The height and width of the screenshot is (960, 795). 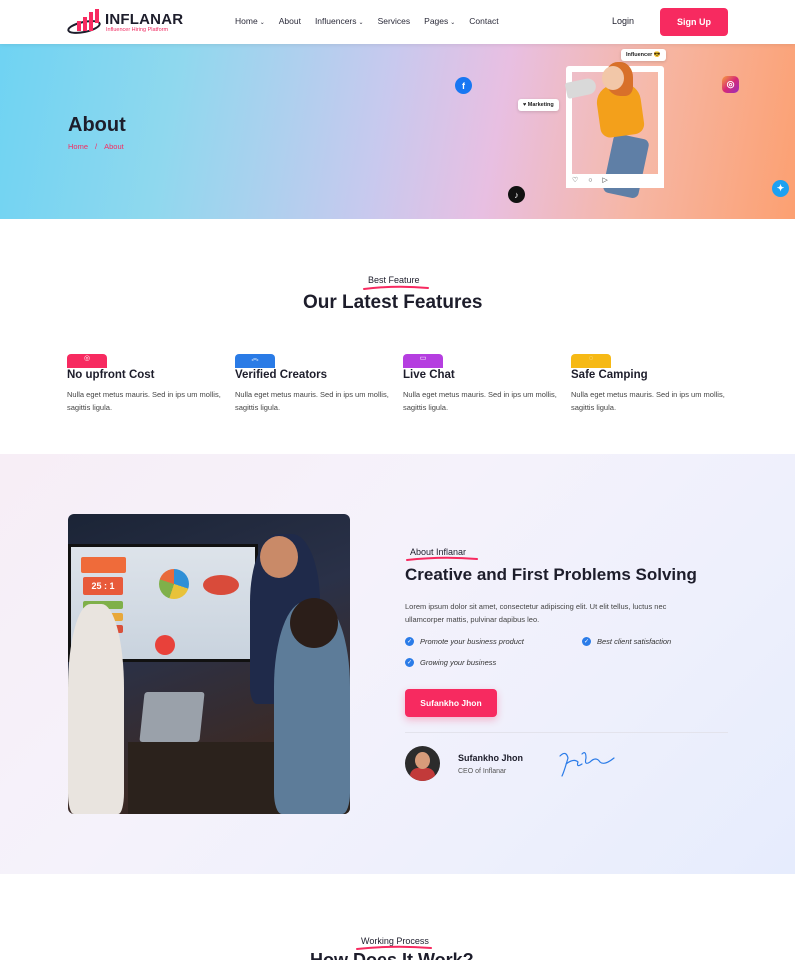 I want to click on influencer-bubble: Influencer 😎, so click(x=643, y=55).